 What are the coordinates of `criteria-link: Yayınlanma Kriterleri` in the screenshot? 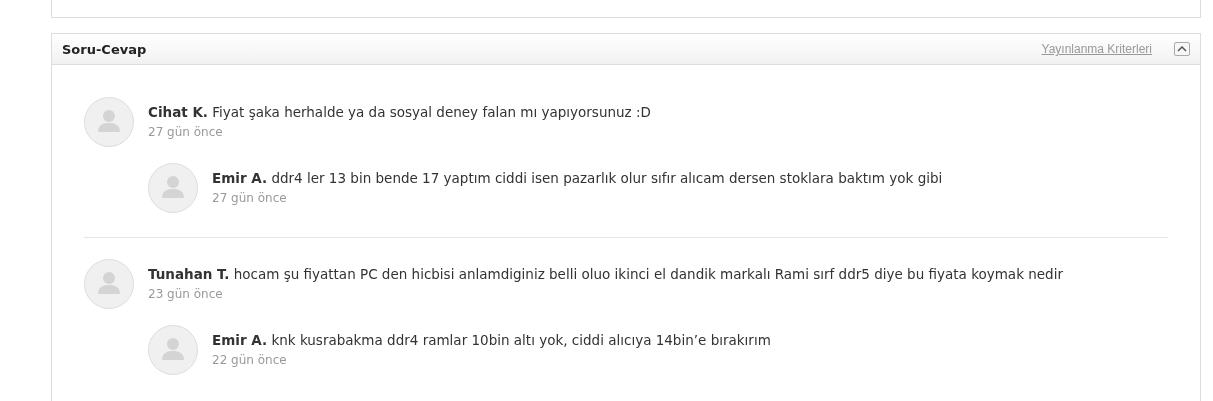 It's located at (1096, 49).